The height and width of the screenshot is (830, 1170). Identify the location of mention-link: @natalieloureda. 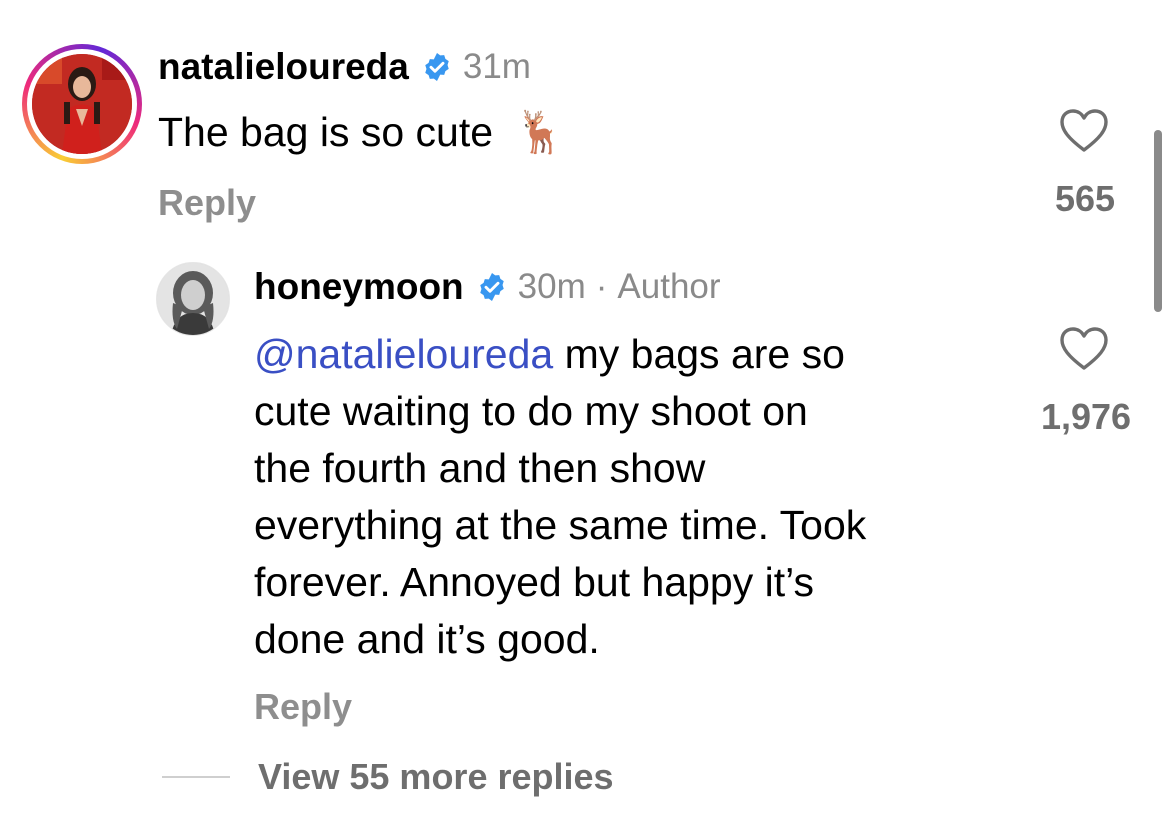
(403, 354).